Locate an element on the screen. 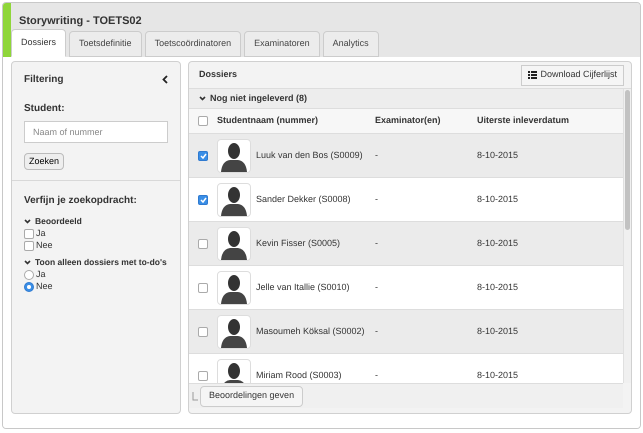  tab: Toetsdefinitie is located at coordinates (105, 44).